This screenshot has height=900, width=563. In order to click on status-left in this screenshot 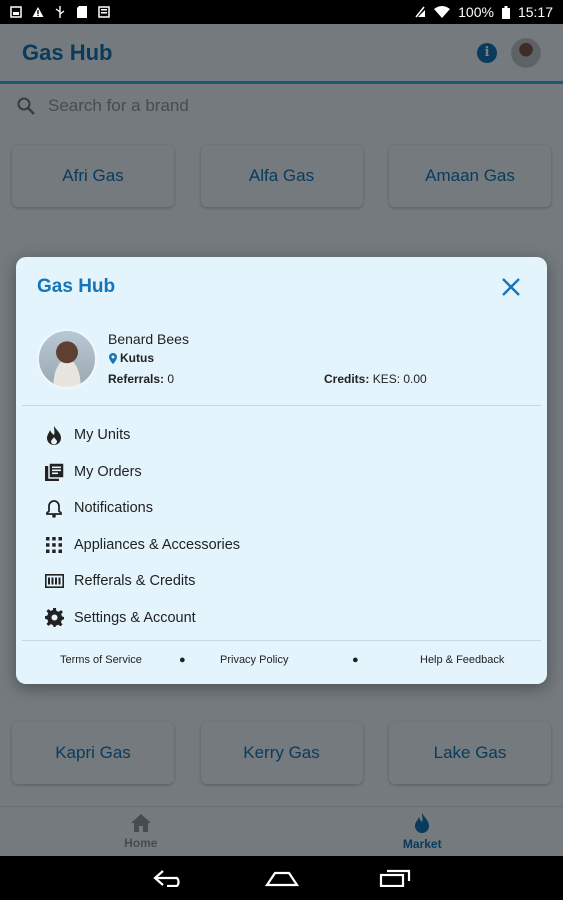, I will do `click(60, 12)`.